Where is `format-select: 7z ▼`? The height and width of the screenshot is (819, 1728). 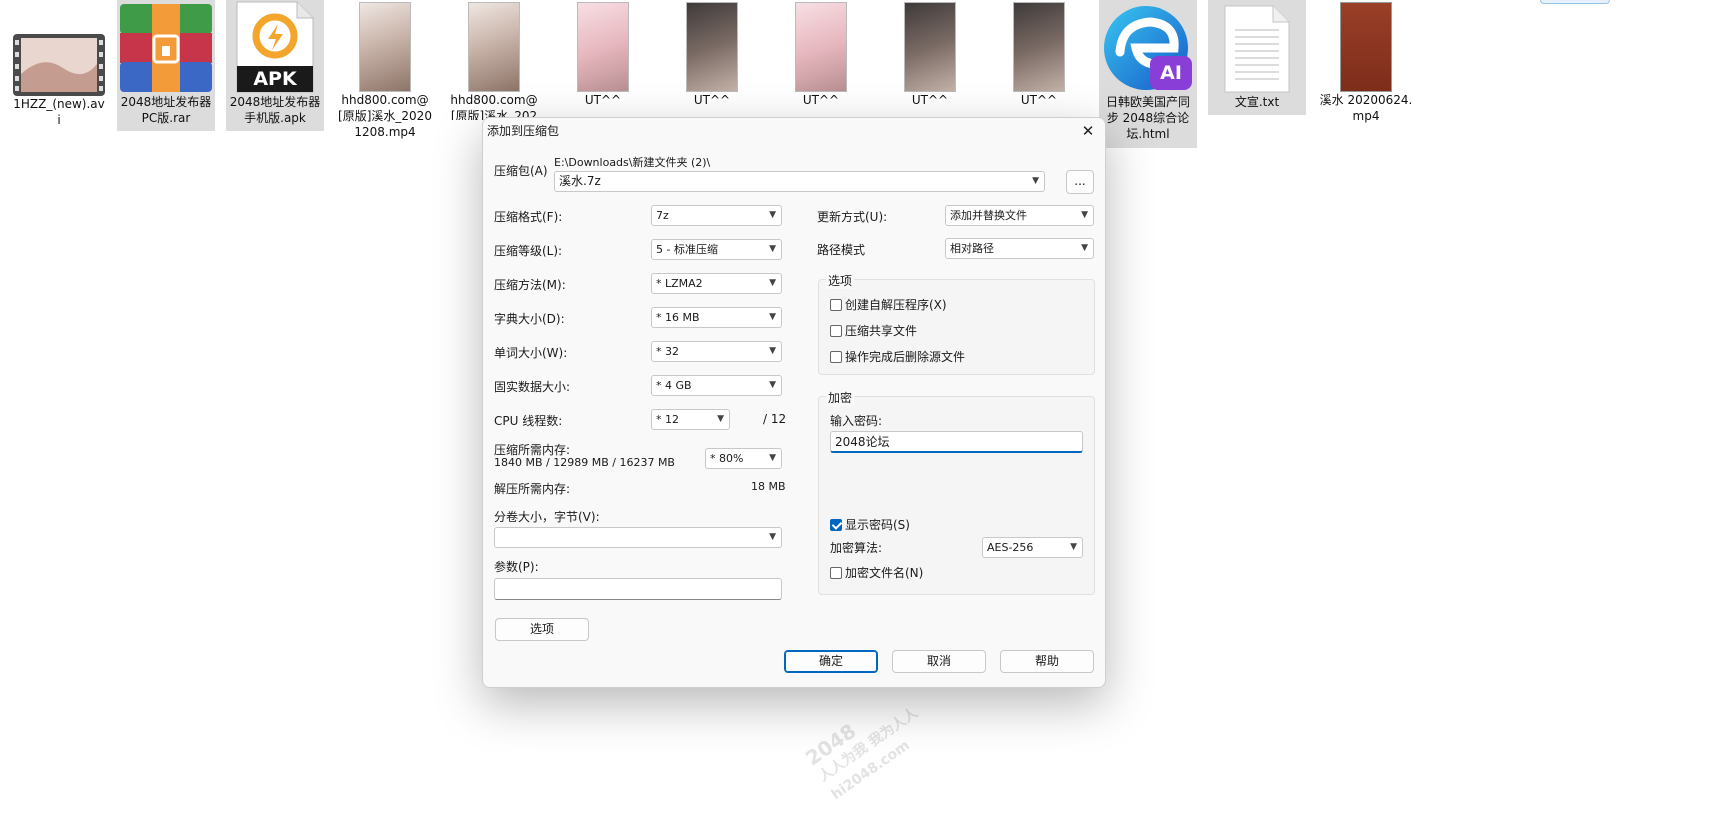 format-select: 7z ▼ is located at coordinates (716, 215).